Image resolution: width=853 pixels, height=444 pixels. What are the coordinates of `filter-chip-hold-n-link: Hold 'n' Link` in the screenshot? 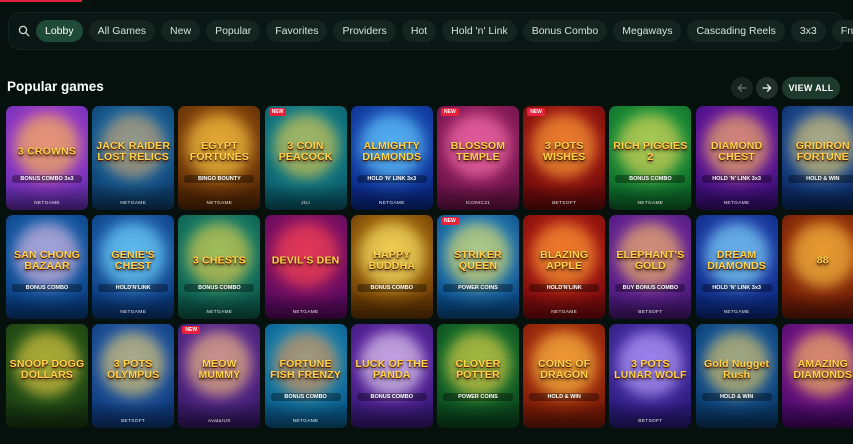 It's located at (479, 31).